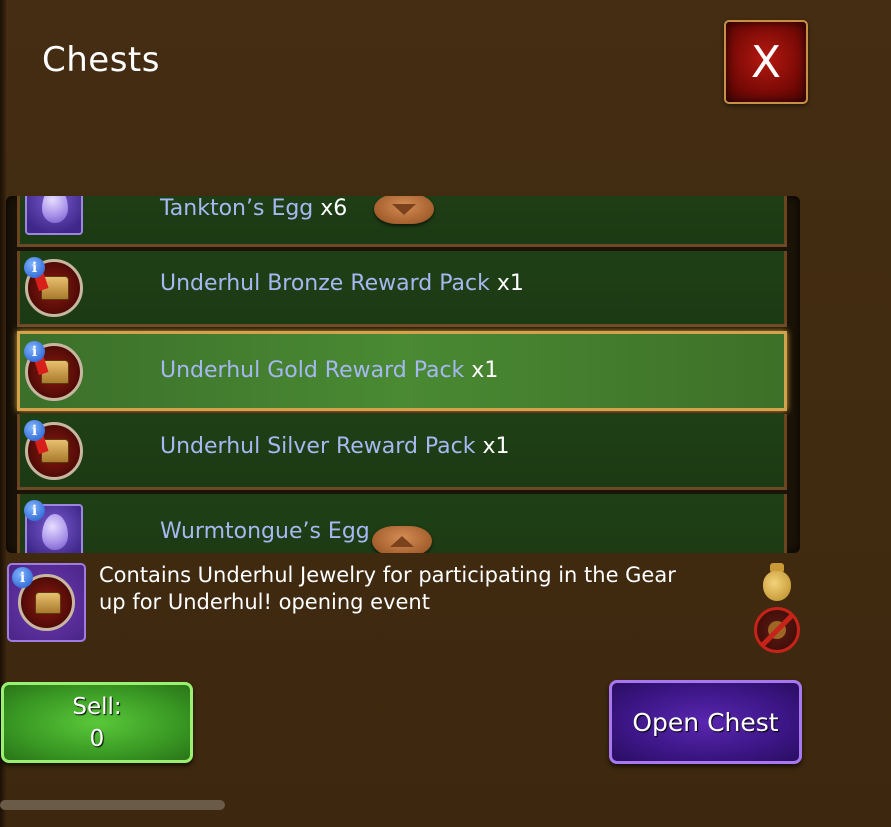 This screenshot has width=891, height=827. I want to click on scroll-down-arrow-icon, so click(404, 210).